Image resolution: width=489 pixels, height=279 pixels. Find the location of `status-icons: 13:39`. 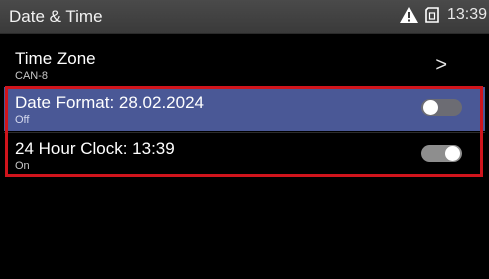

status-icons: 13:39 is located at coordinates (443, 15).